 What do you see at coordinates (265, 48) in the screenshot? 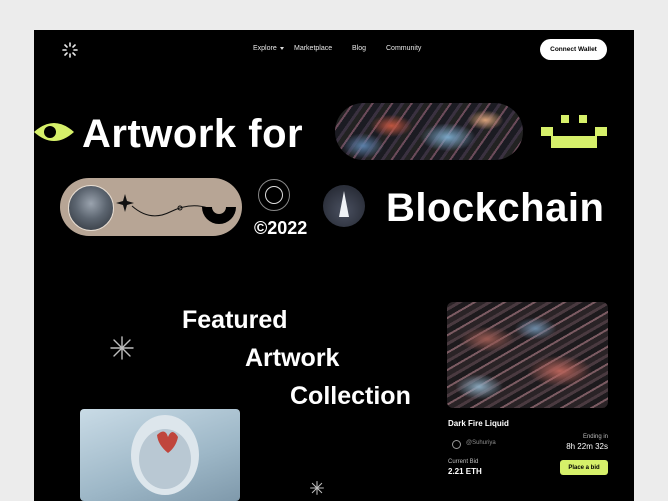
I see `nav-explore: Explore` at bounding box center [265, 48].